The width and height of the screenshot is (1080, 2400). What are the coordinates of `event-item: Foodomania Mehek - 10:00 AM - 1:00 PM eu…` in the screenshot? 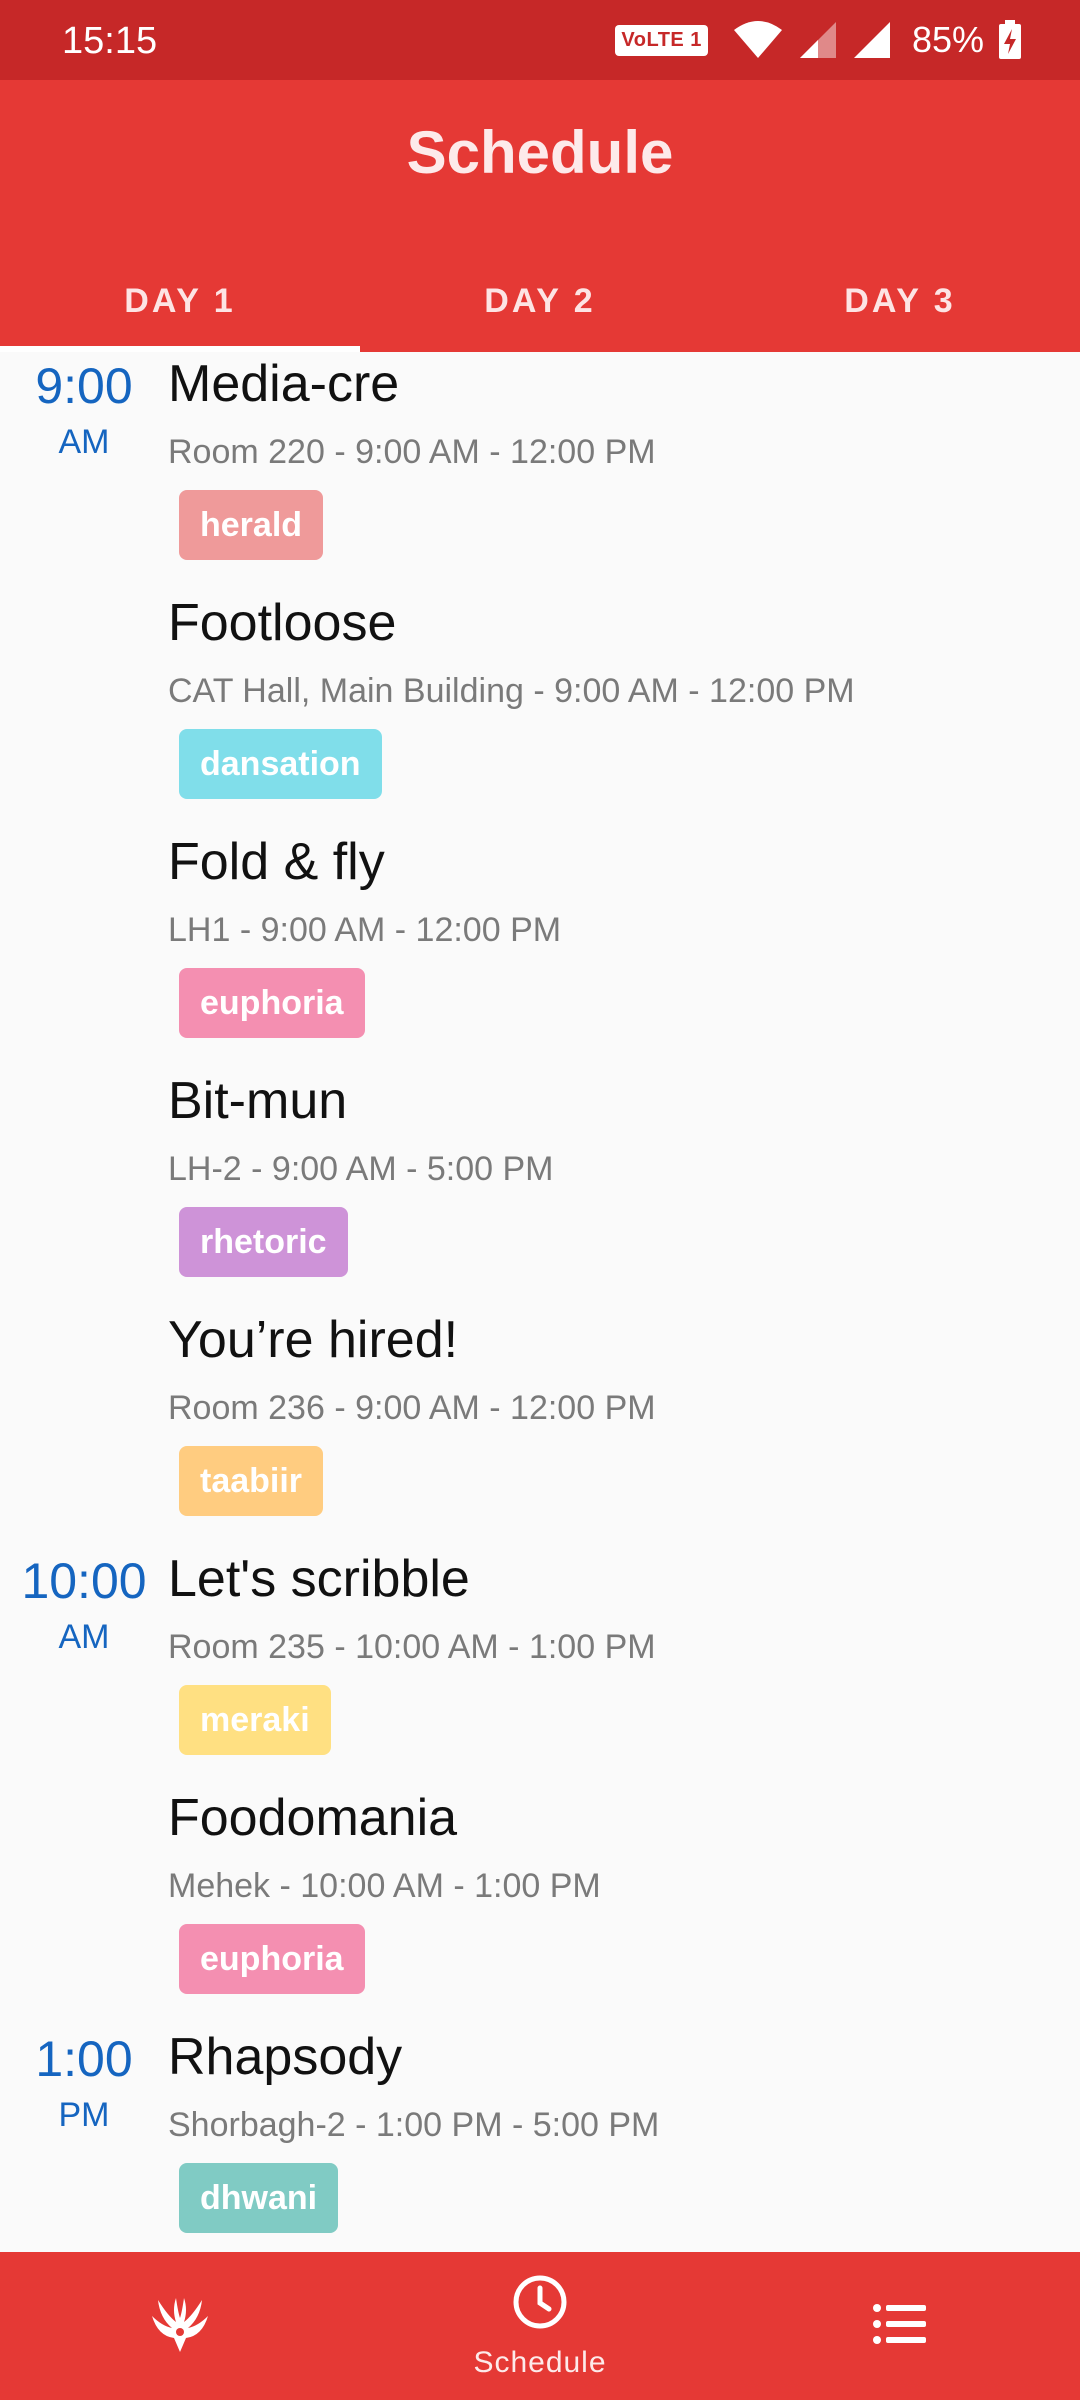 It's located at (540, 1905).